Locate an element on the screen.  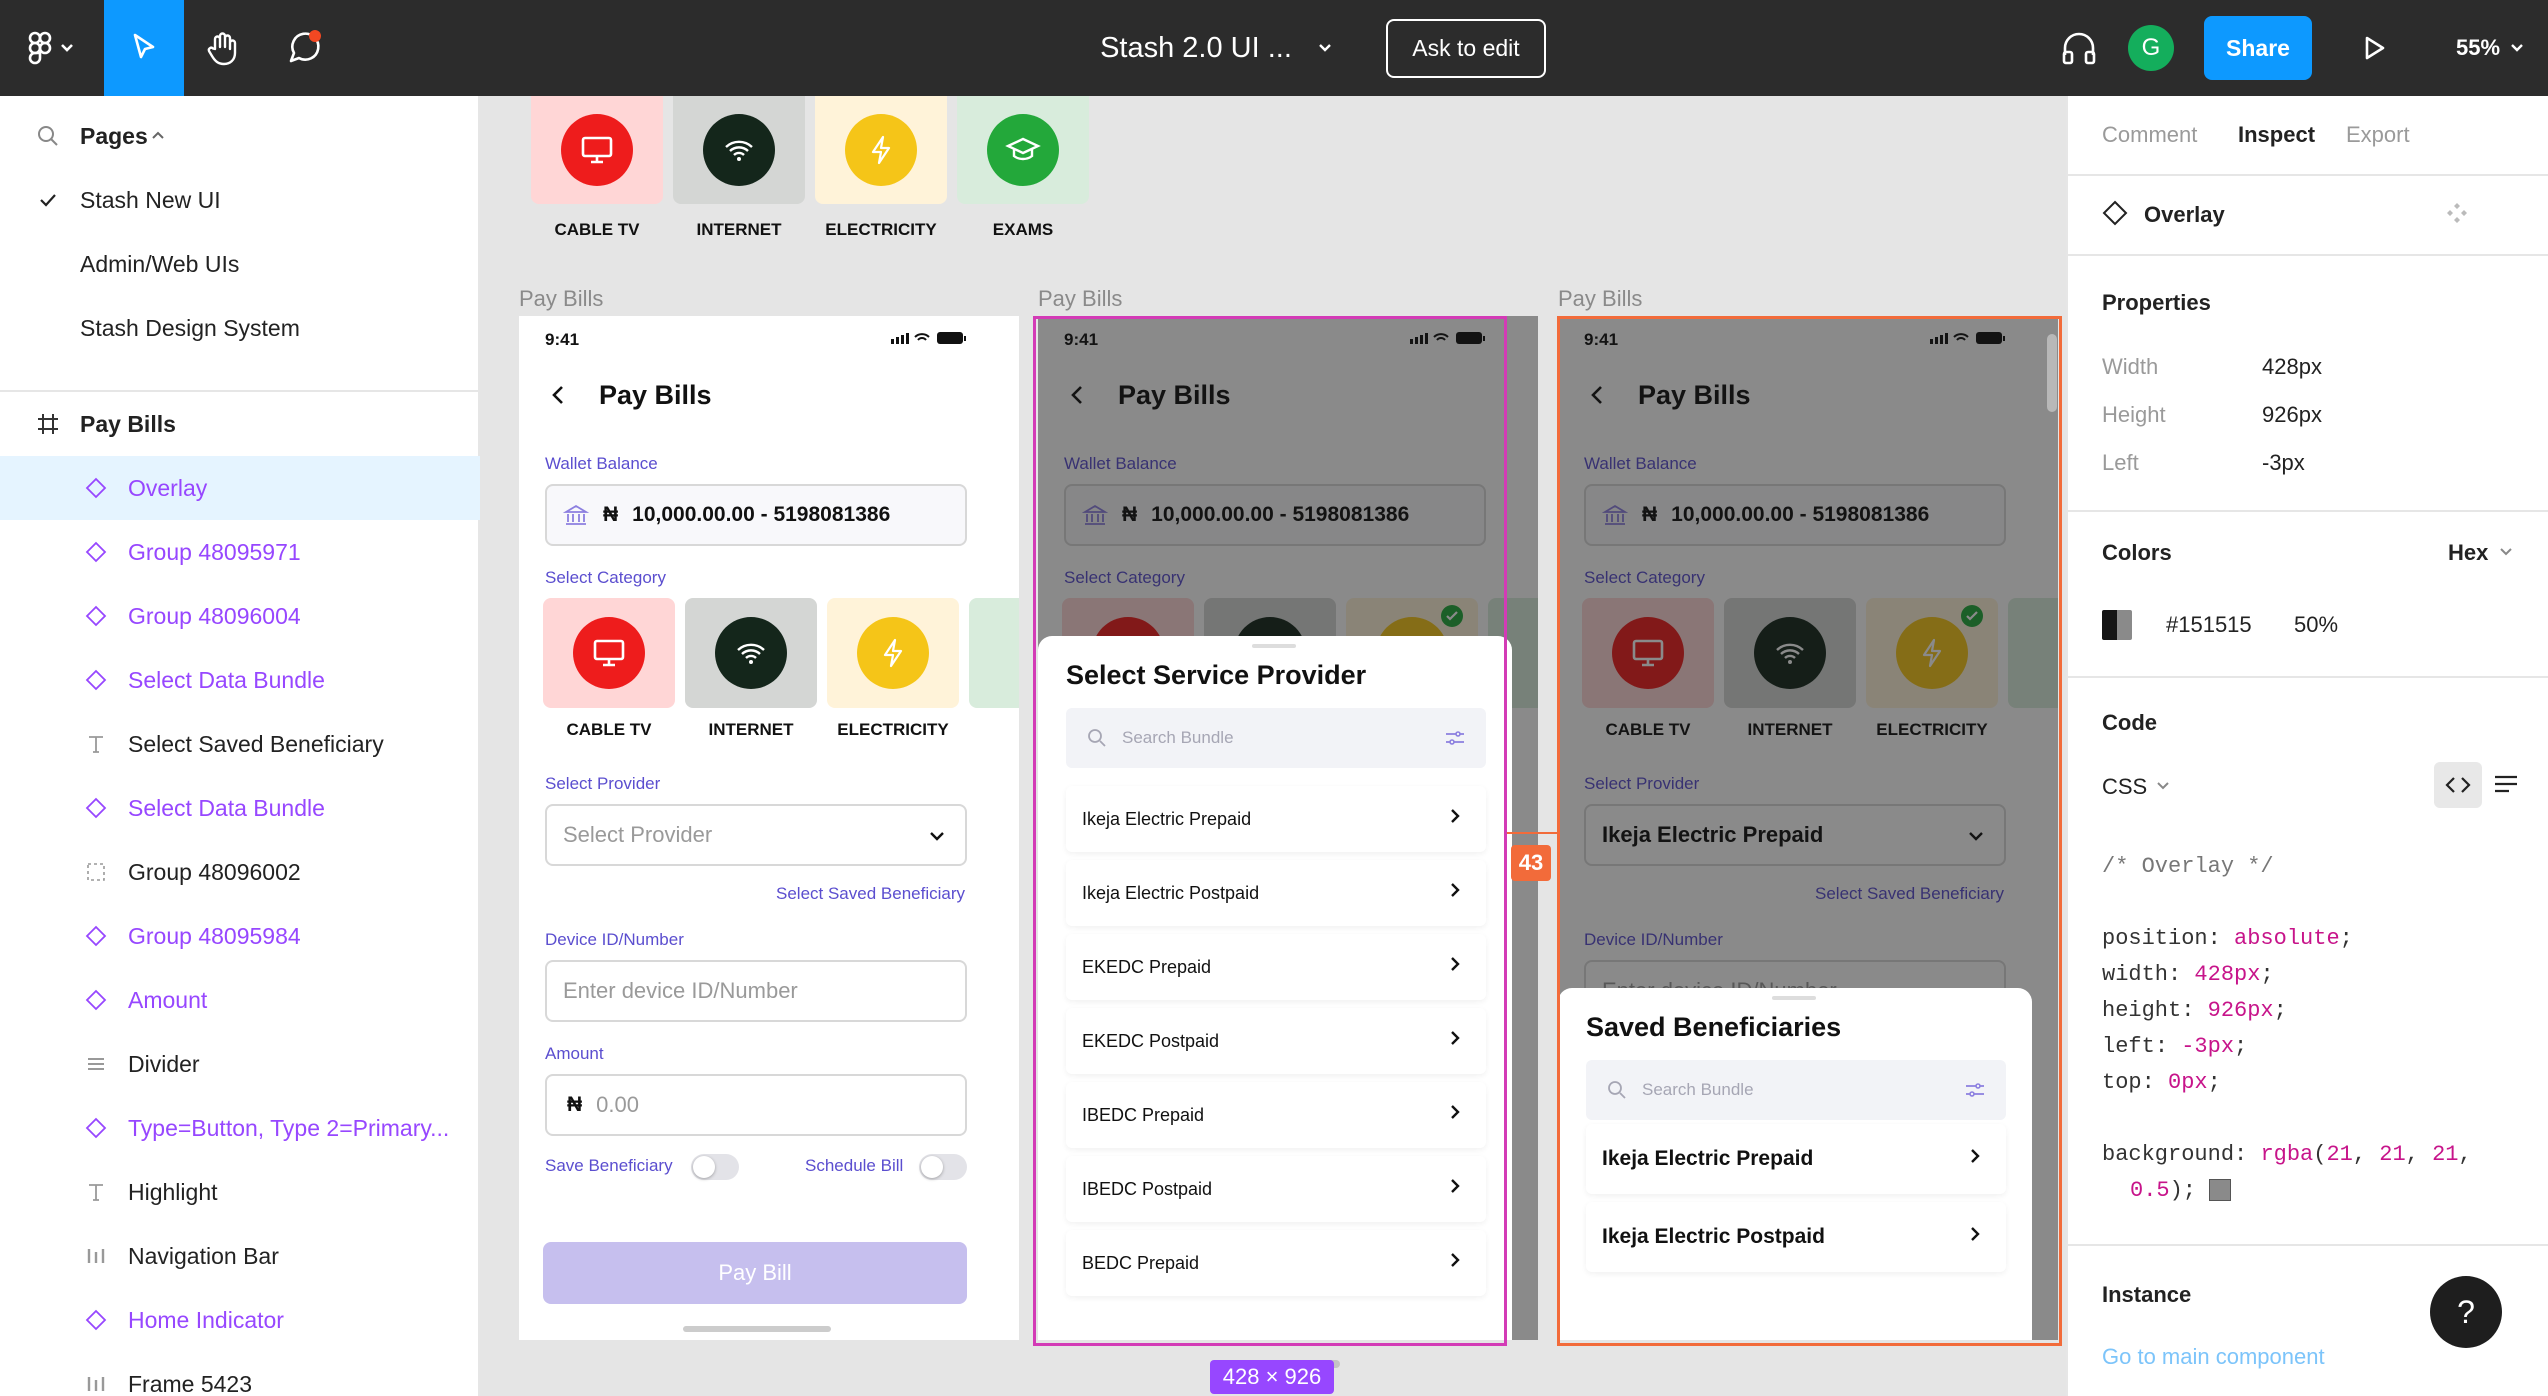
layer-item: Divider is located at coordinates (240, 1064).